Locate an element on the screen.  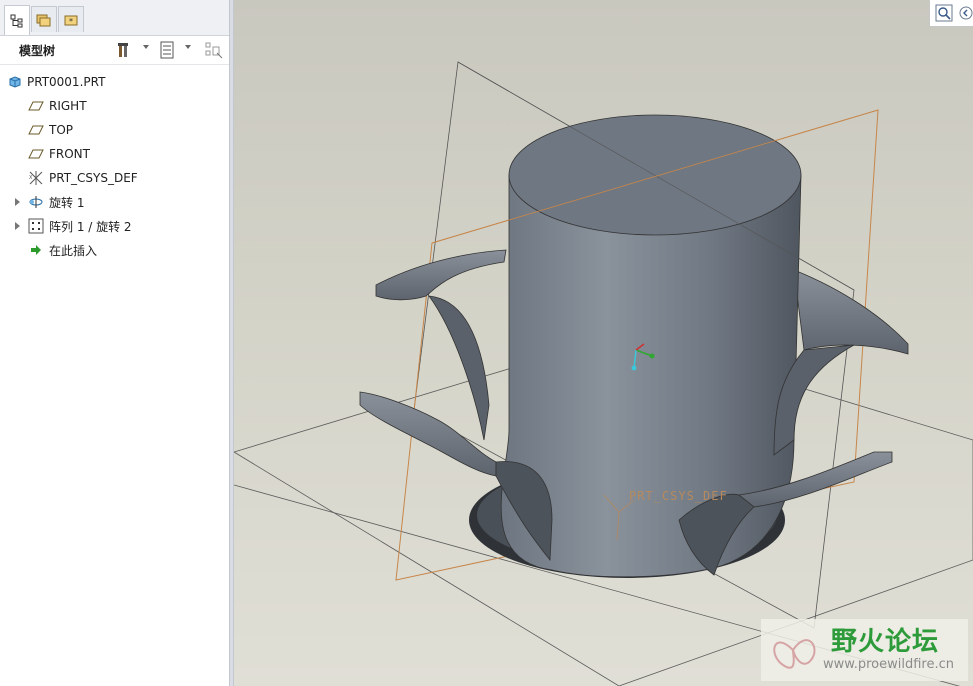
tree-item-label: 阵列 1 / 旋转 2 is located at coordinates (90, 226).